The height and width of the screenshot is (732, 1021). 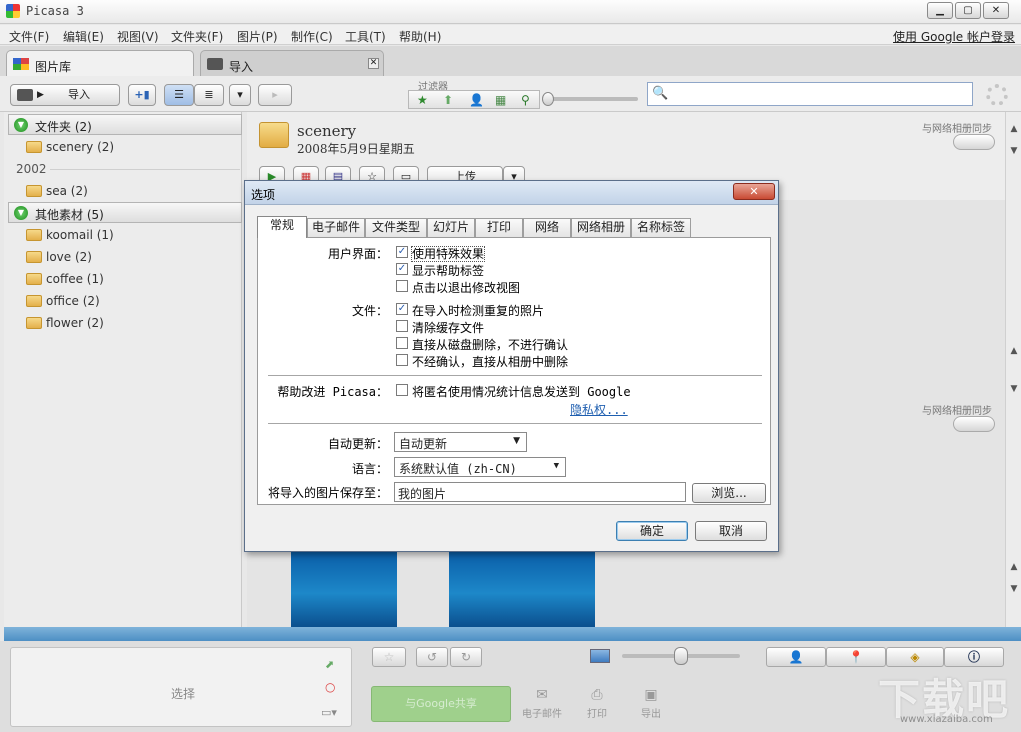 I want to click on rotate-right-button: ↻, so click(x=466, y=657).